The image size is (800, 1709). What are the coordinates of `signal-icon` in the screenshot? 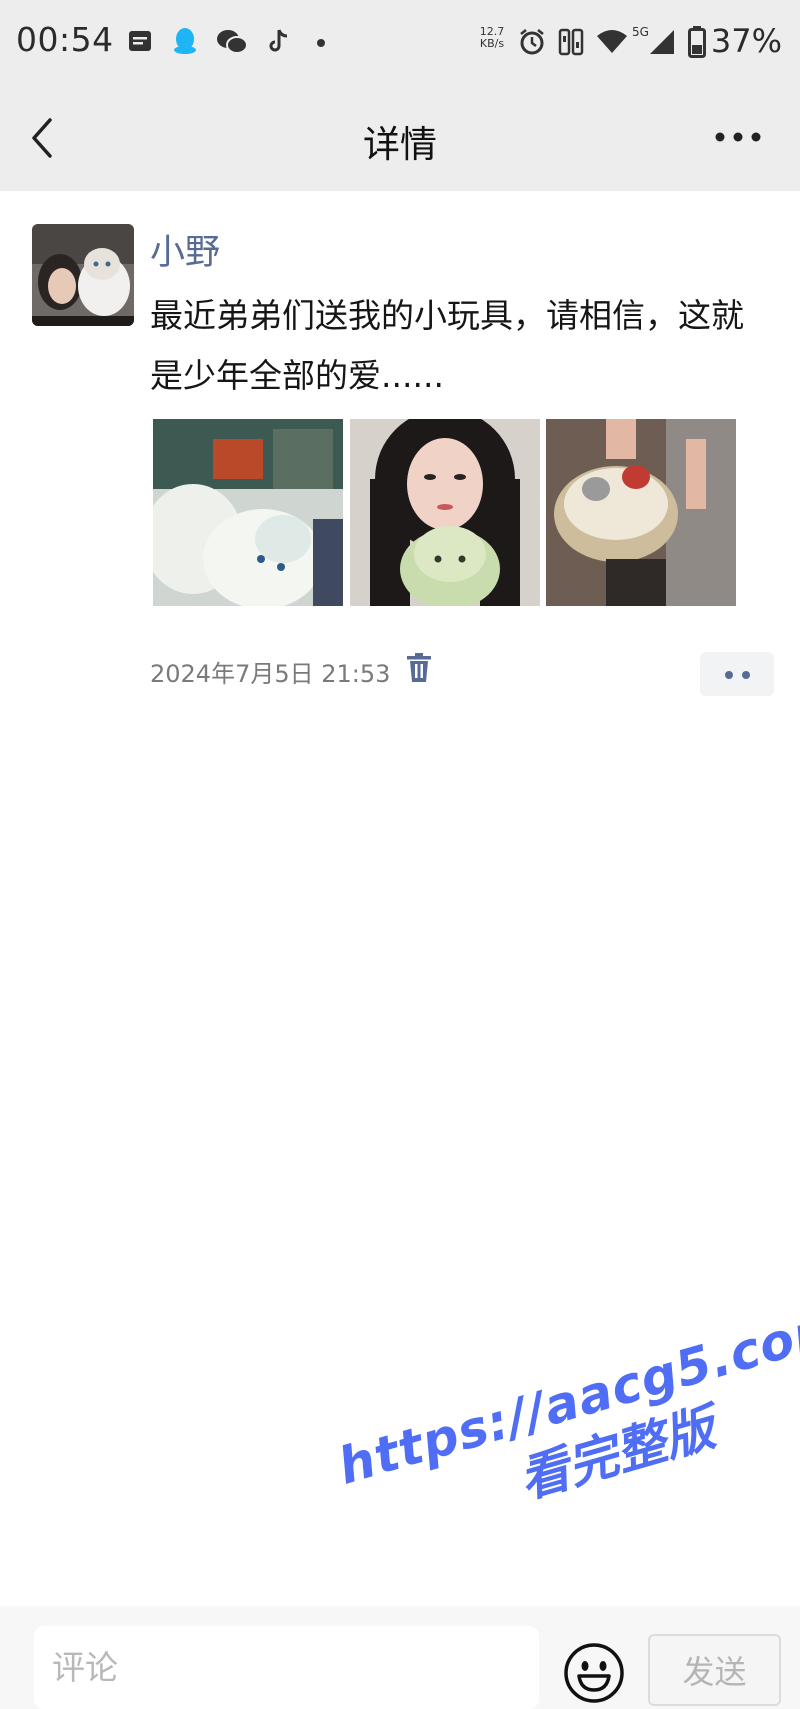 It's located at (662, 42).